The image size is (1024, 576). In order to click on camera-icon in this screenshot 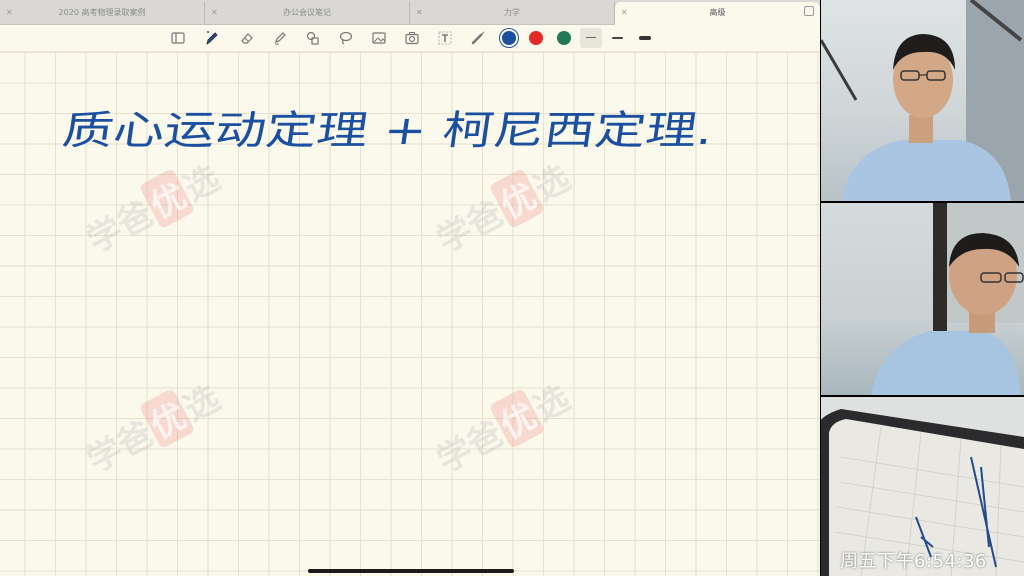, I will do `click(412, 38)`.